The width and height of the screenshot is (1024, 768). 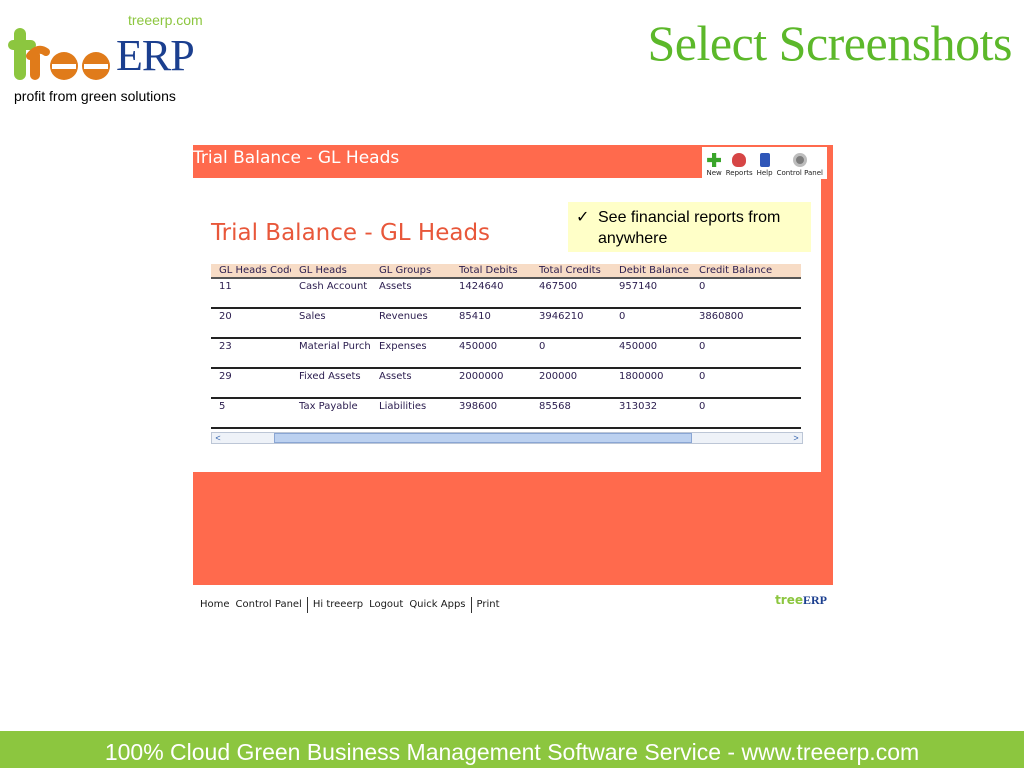 I want to click on column-header: Total Debits, so click(x=491, y=270).